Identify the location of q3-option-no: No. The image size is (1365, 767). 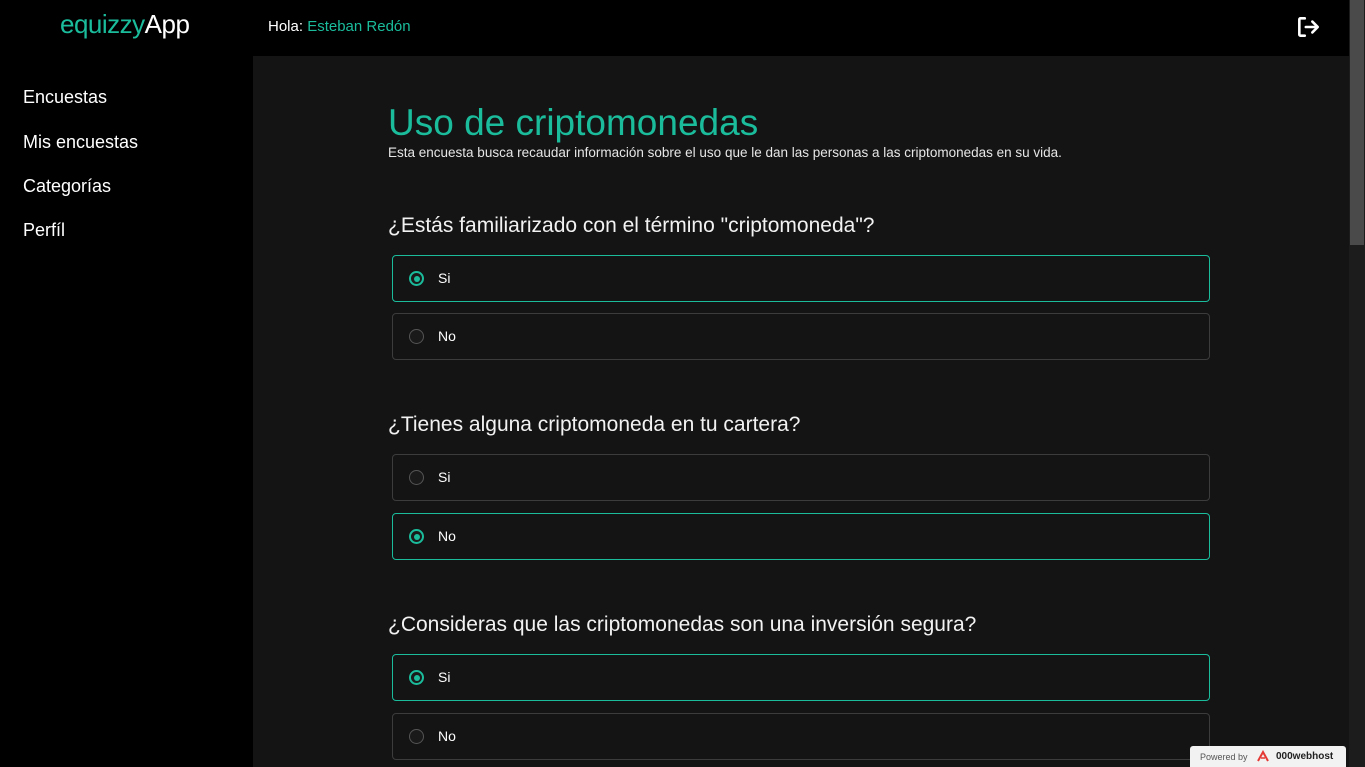
(801, 736).